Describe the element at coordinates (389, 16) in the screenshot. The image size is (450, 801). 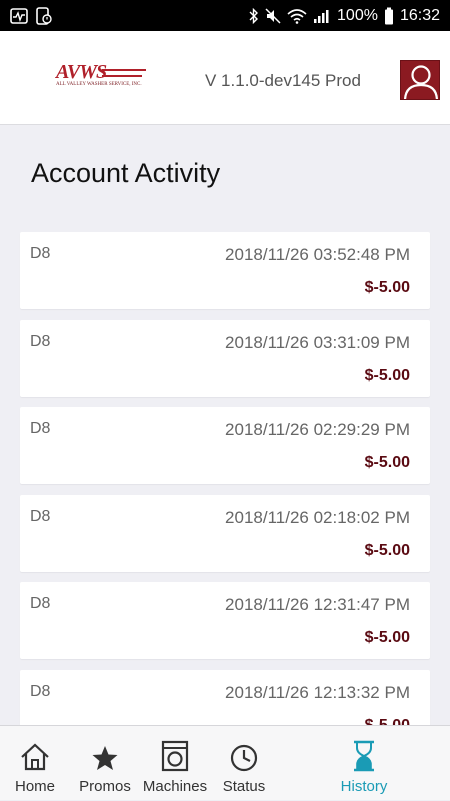
I see `battery-icon` at that location.